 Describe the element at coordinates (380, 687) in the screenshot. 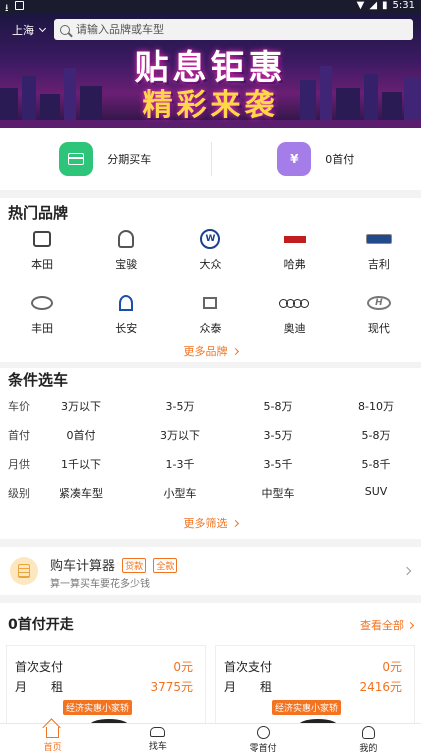

I see `rent-value: 2416元` at that location.